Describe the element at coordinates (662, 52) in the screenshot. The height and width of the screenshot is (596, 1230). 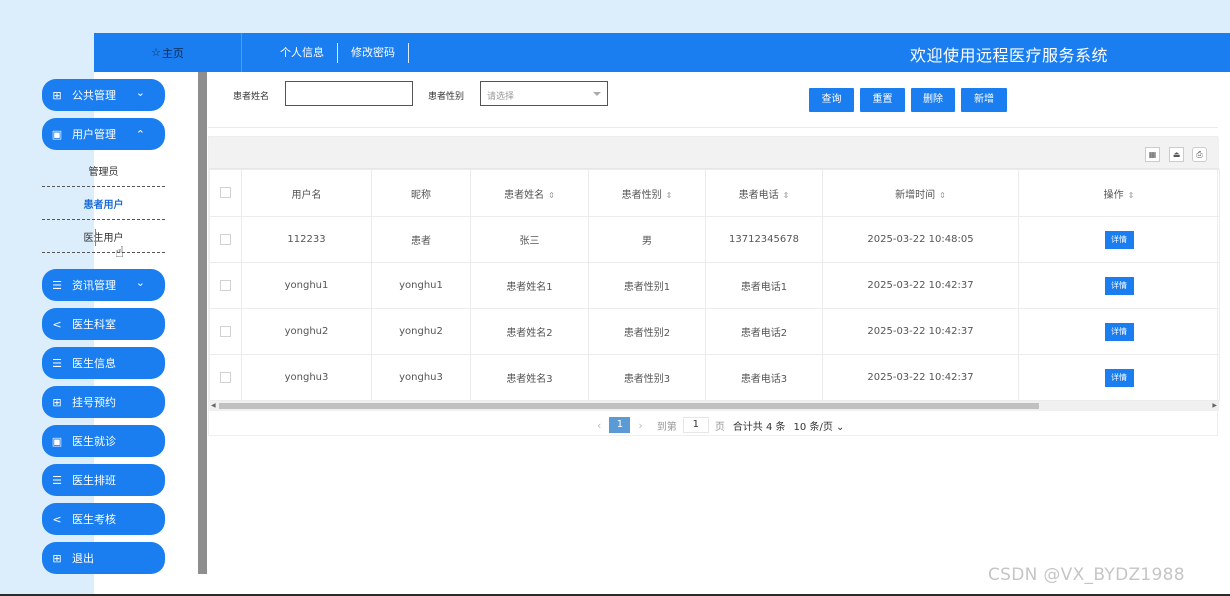
I see `top-bar: ☆ 主页 个人信息 修改密码 欢迎使用远程医疗服务系统` at that location.